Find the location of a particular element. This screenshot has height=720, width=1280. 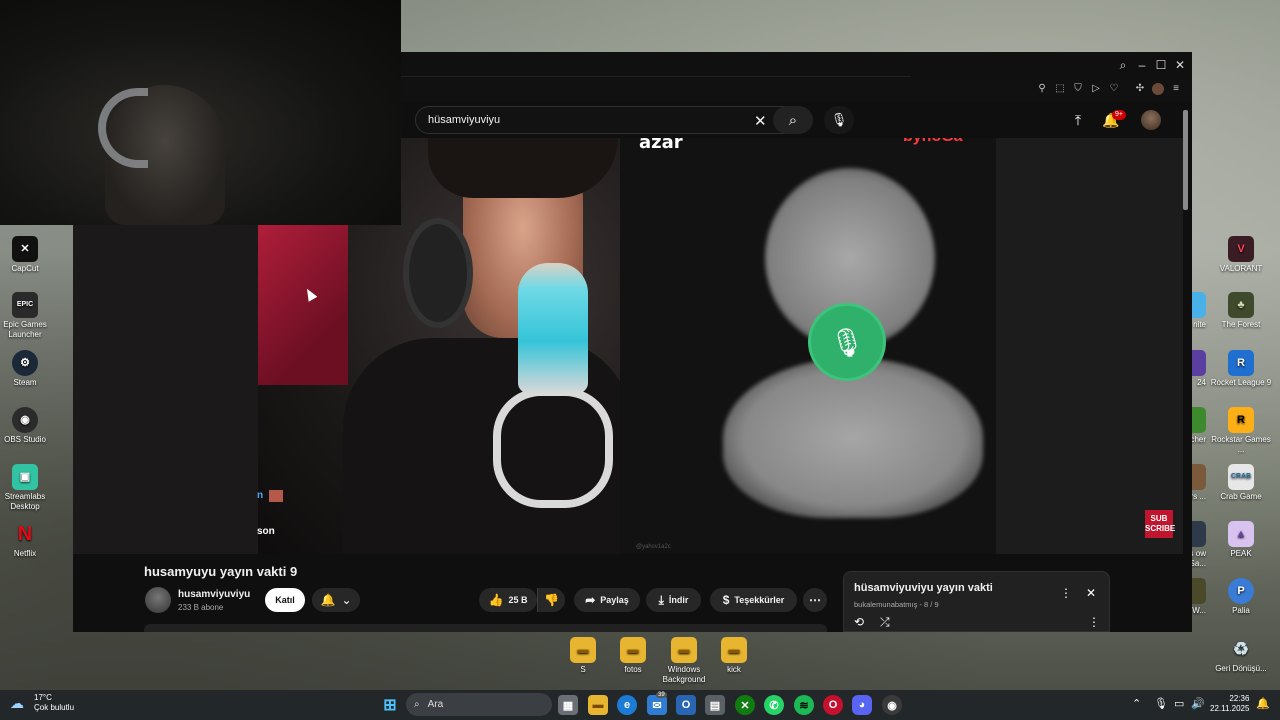

microphone-icon: 🎙 is located at coordinates (839, 119).